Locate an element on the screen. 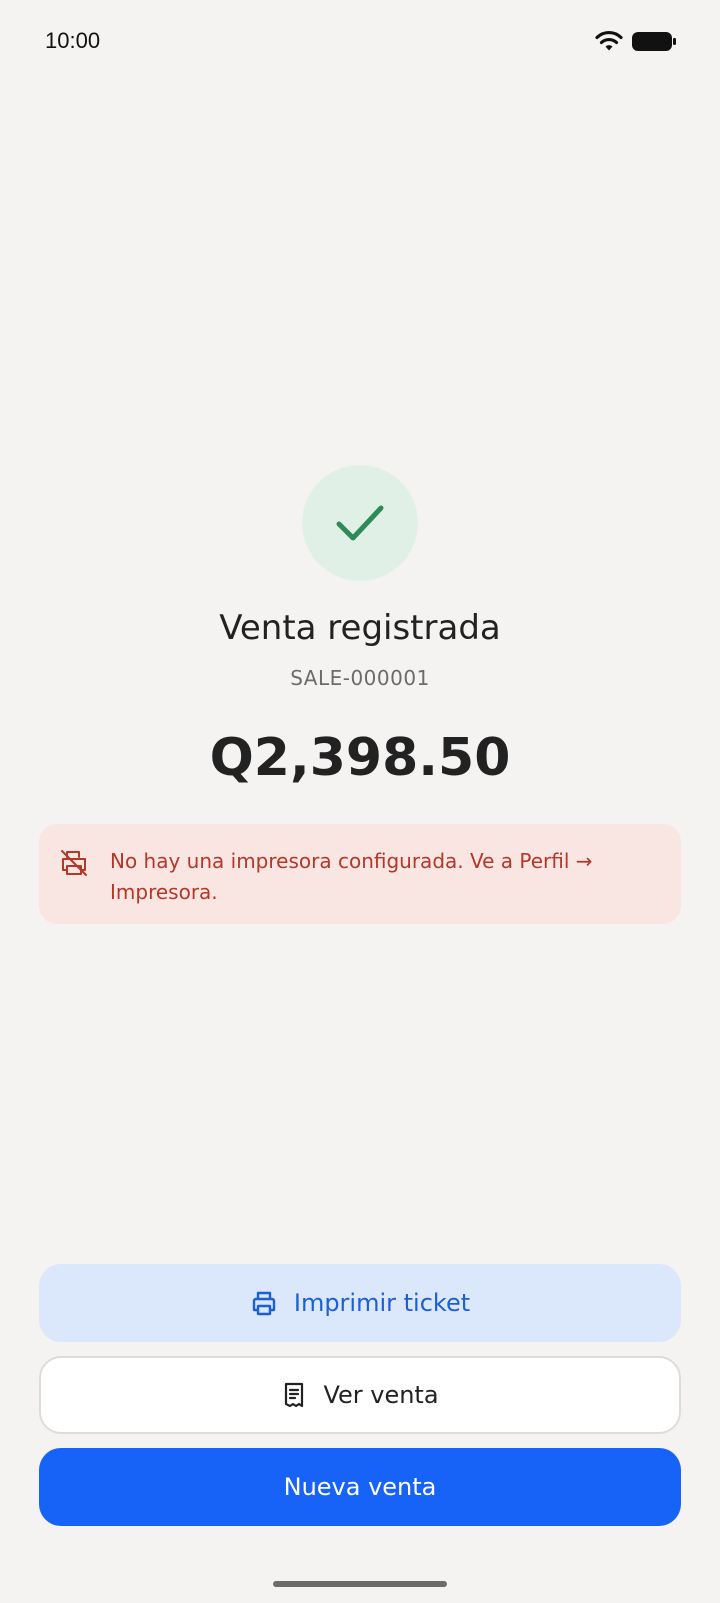 This screenshot has width=720, height=1603. print-ticket-button: Imprimir ticket is located at coordinates (360, 1303).